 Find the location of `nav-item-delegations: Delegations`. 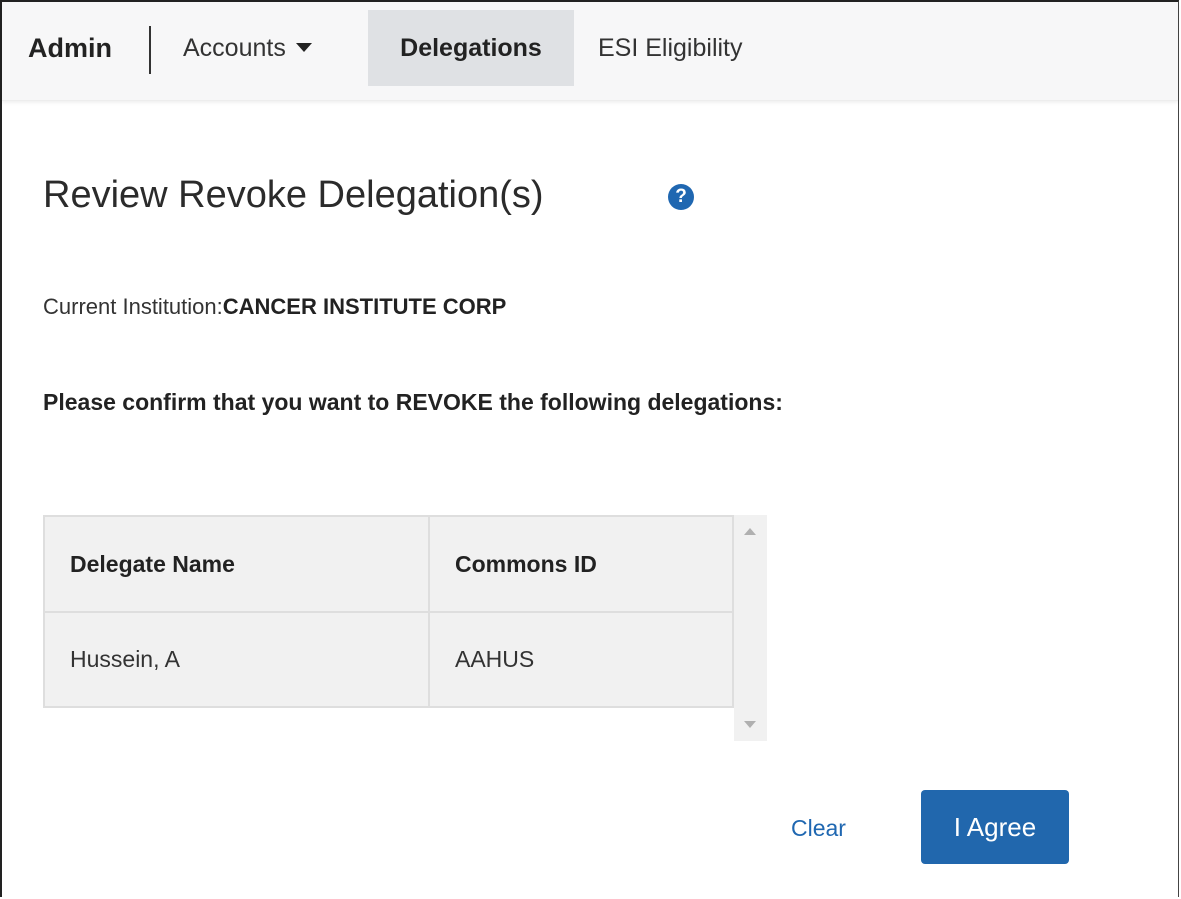

nav-item-delegations: Delegations is located at coordinates (471, 48).